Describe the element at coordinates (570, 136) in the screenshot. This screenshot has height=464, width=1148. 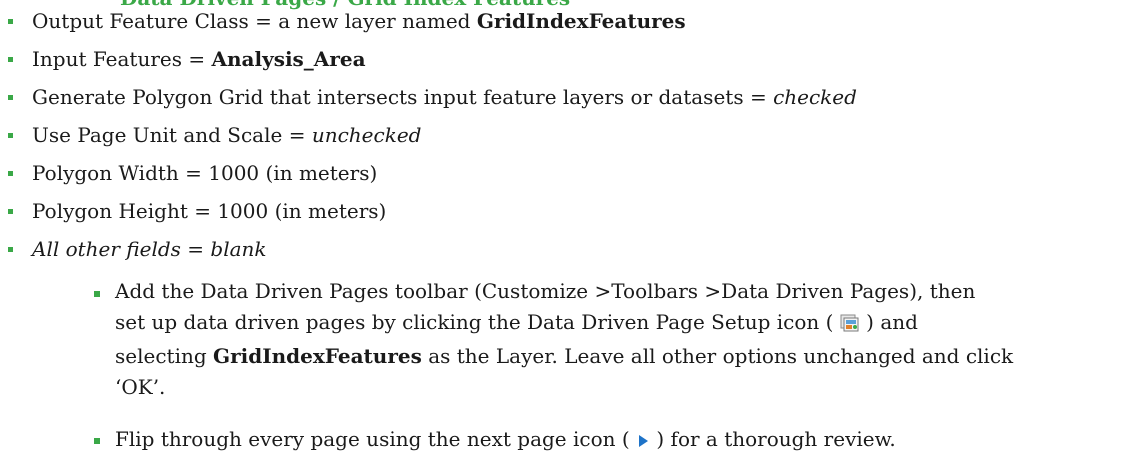
I see `list-item: Use Page Unit and Scale = unchecked` at that location.